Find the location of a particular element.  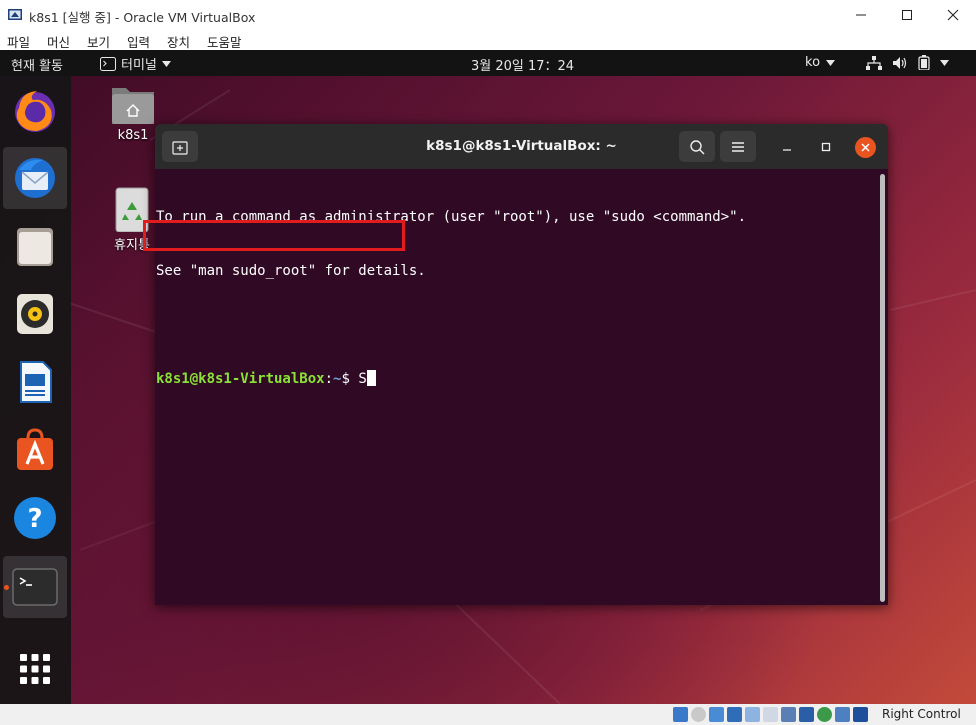

writer-icon is located at coordinates (36, 382).